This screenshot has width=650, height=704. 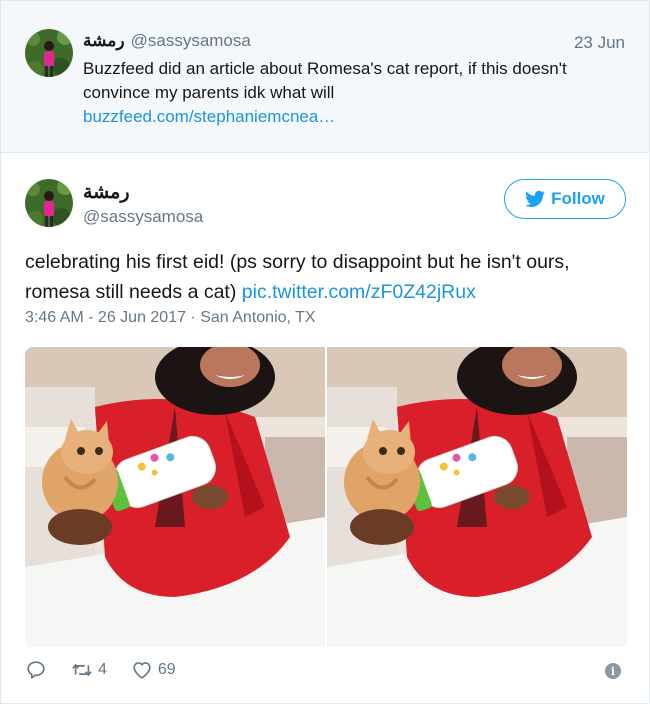 What do you see at coordinates (143, 217) in the screenshot?
I see `author-handle: @sassysamosa` at bounding box center [143, 217].